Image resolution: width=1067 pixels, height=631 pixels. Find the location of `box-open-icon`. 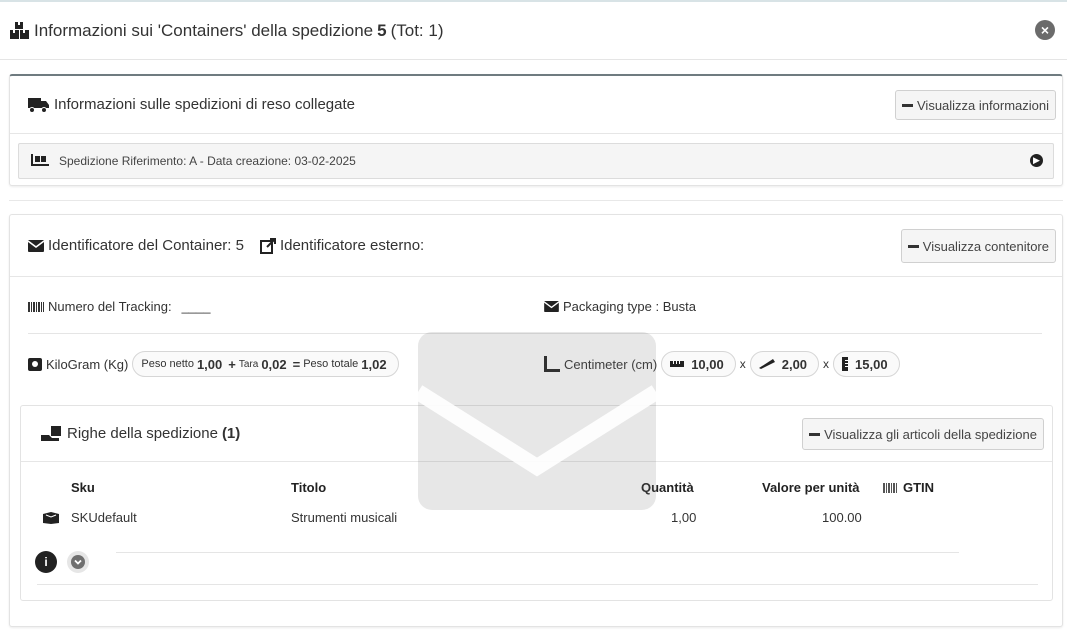

box-open-icon is located at coordinates (51, 518).